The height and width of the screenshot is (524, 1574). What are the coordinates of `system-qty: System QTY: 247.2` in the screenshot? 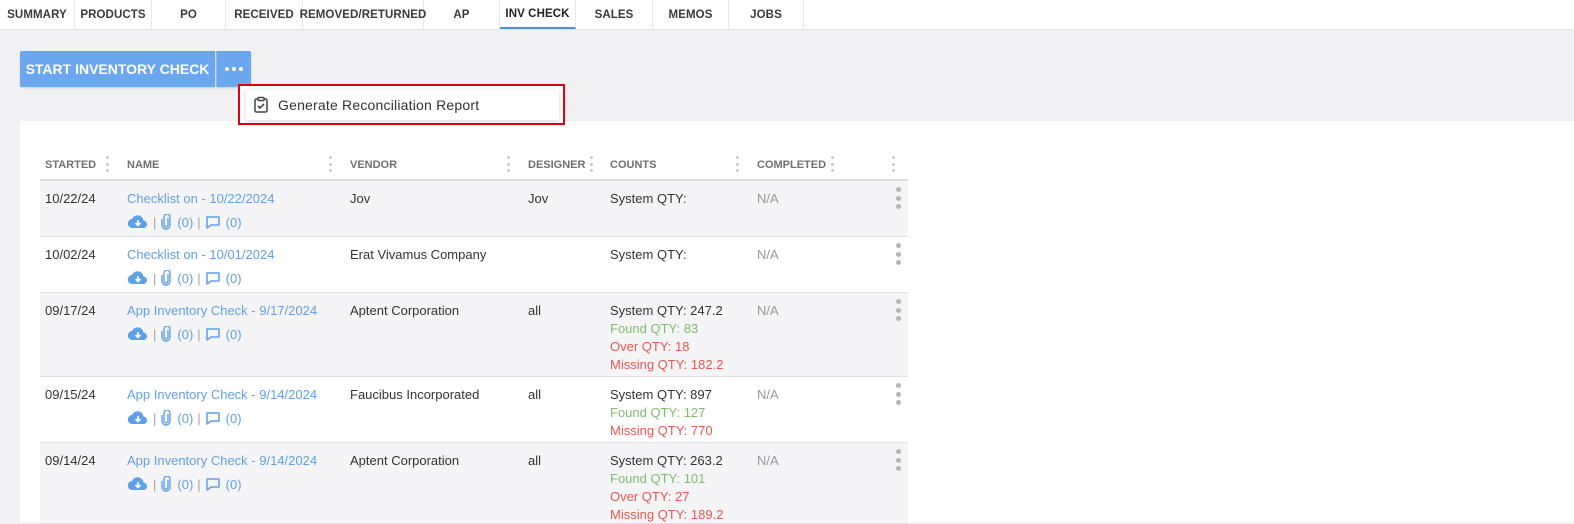 It's located at (666, 310).